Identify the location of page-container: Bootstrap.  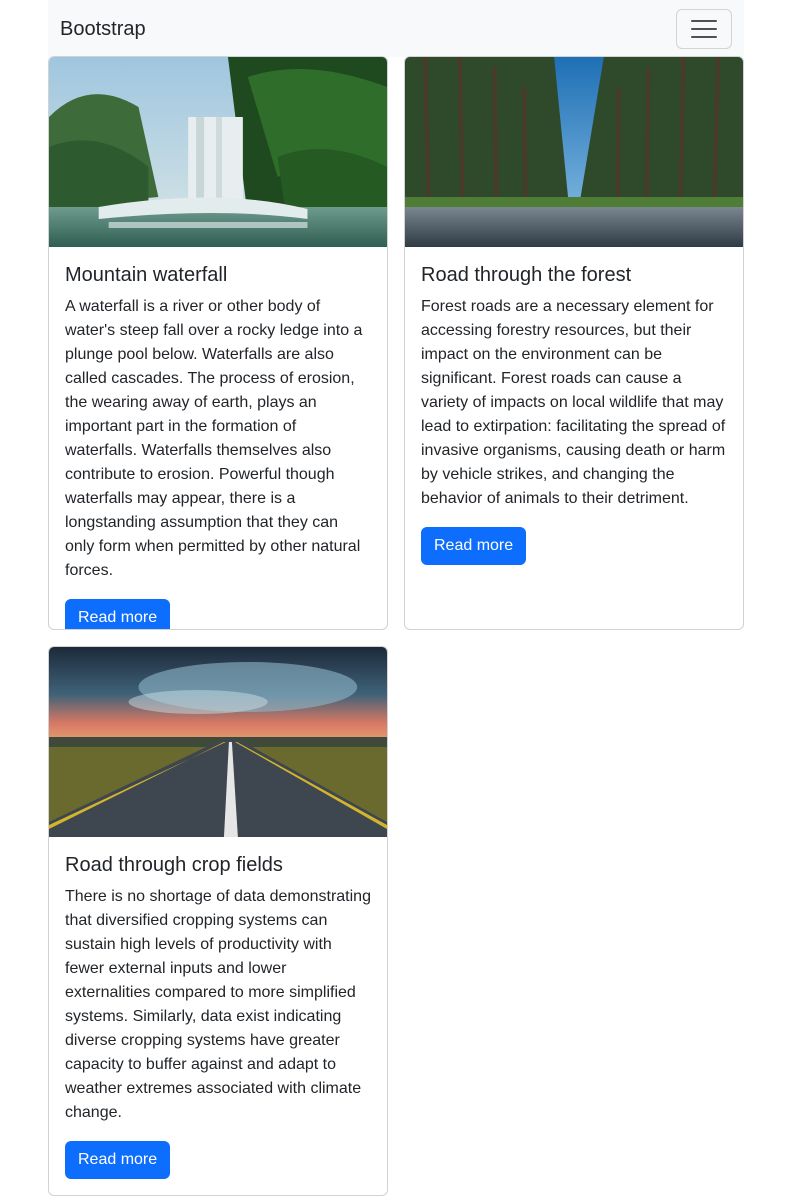
(396, 28).